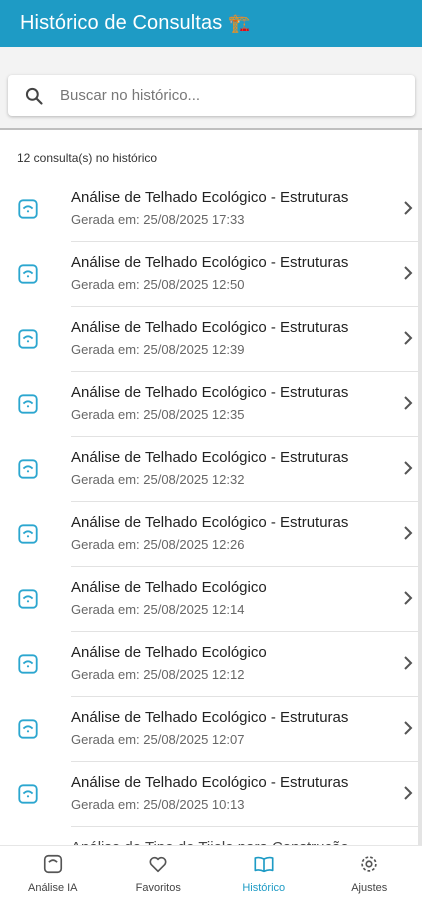 The width and height of the screenshot is (422, 900). Describe the element at coordinates (369, 887) in the screenshot. I see `nav-item-label: Ajustes` at that location.